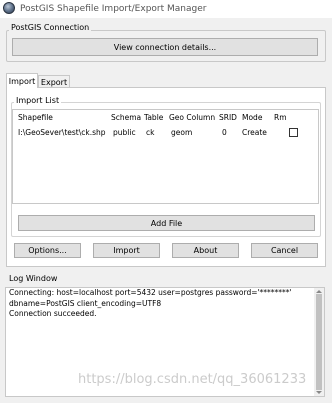 Image resolution: width=332 pixels, height=403 pixels. I want to click on scroll-down-arrow-icon, so click(319, 392).